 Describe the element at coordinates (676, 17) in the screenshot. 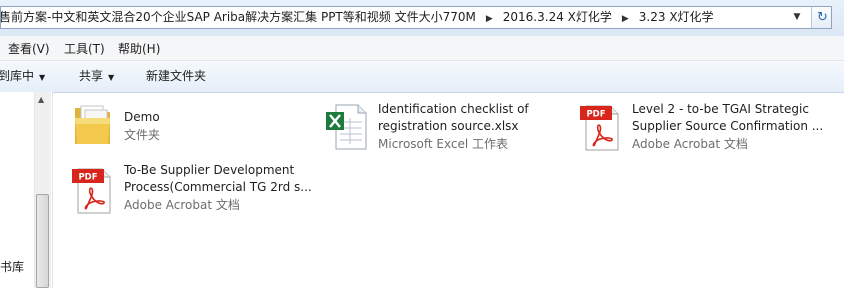

I see `breadcrumb-item: 3.23 X灯化学` at that location.